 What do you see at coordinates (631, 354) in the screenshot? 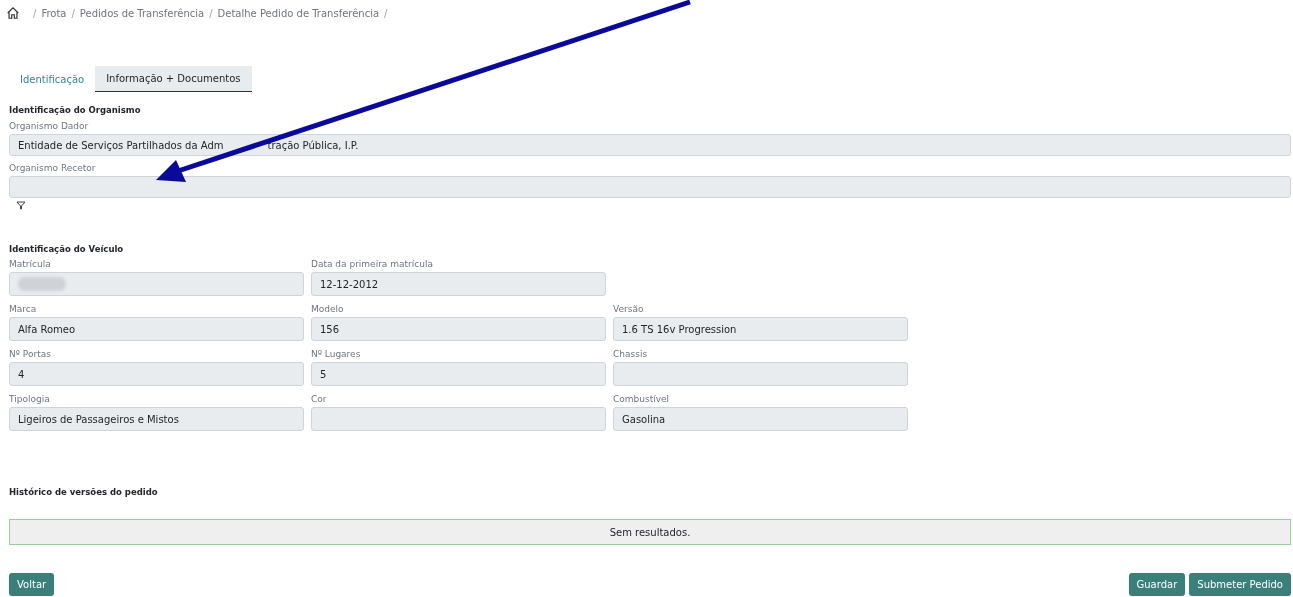
I see `field-label: Chassis` at bounding box center [631, 354].